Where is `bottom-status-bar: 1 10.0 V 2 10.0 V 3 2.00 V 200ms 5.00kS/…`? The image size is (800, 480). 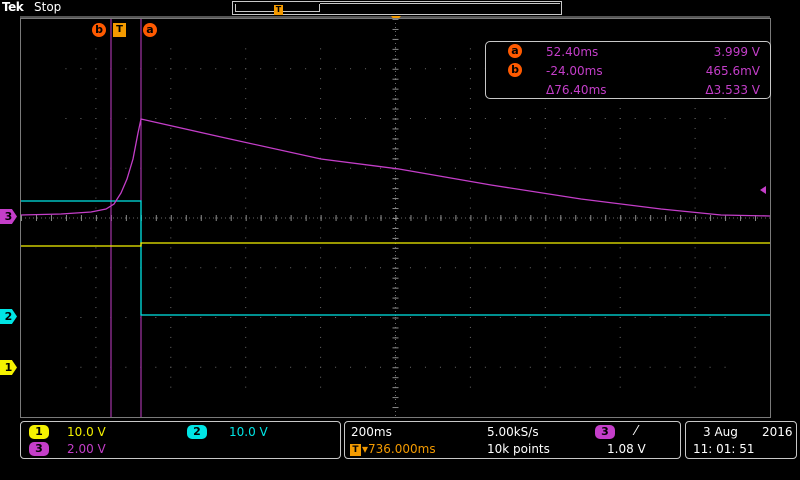 bottom-status-bar: 1 10.0 V 2 10.0 V 3 2.00 V 200ms 5.00kS/… is located at coordinates (400, 449).